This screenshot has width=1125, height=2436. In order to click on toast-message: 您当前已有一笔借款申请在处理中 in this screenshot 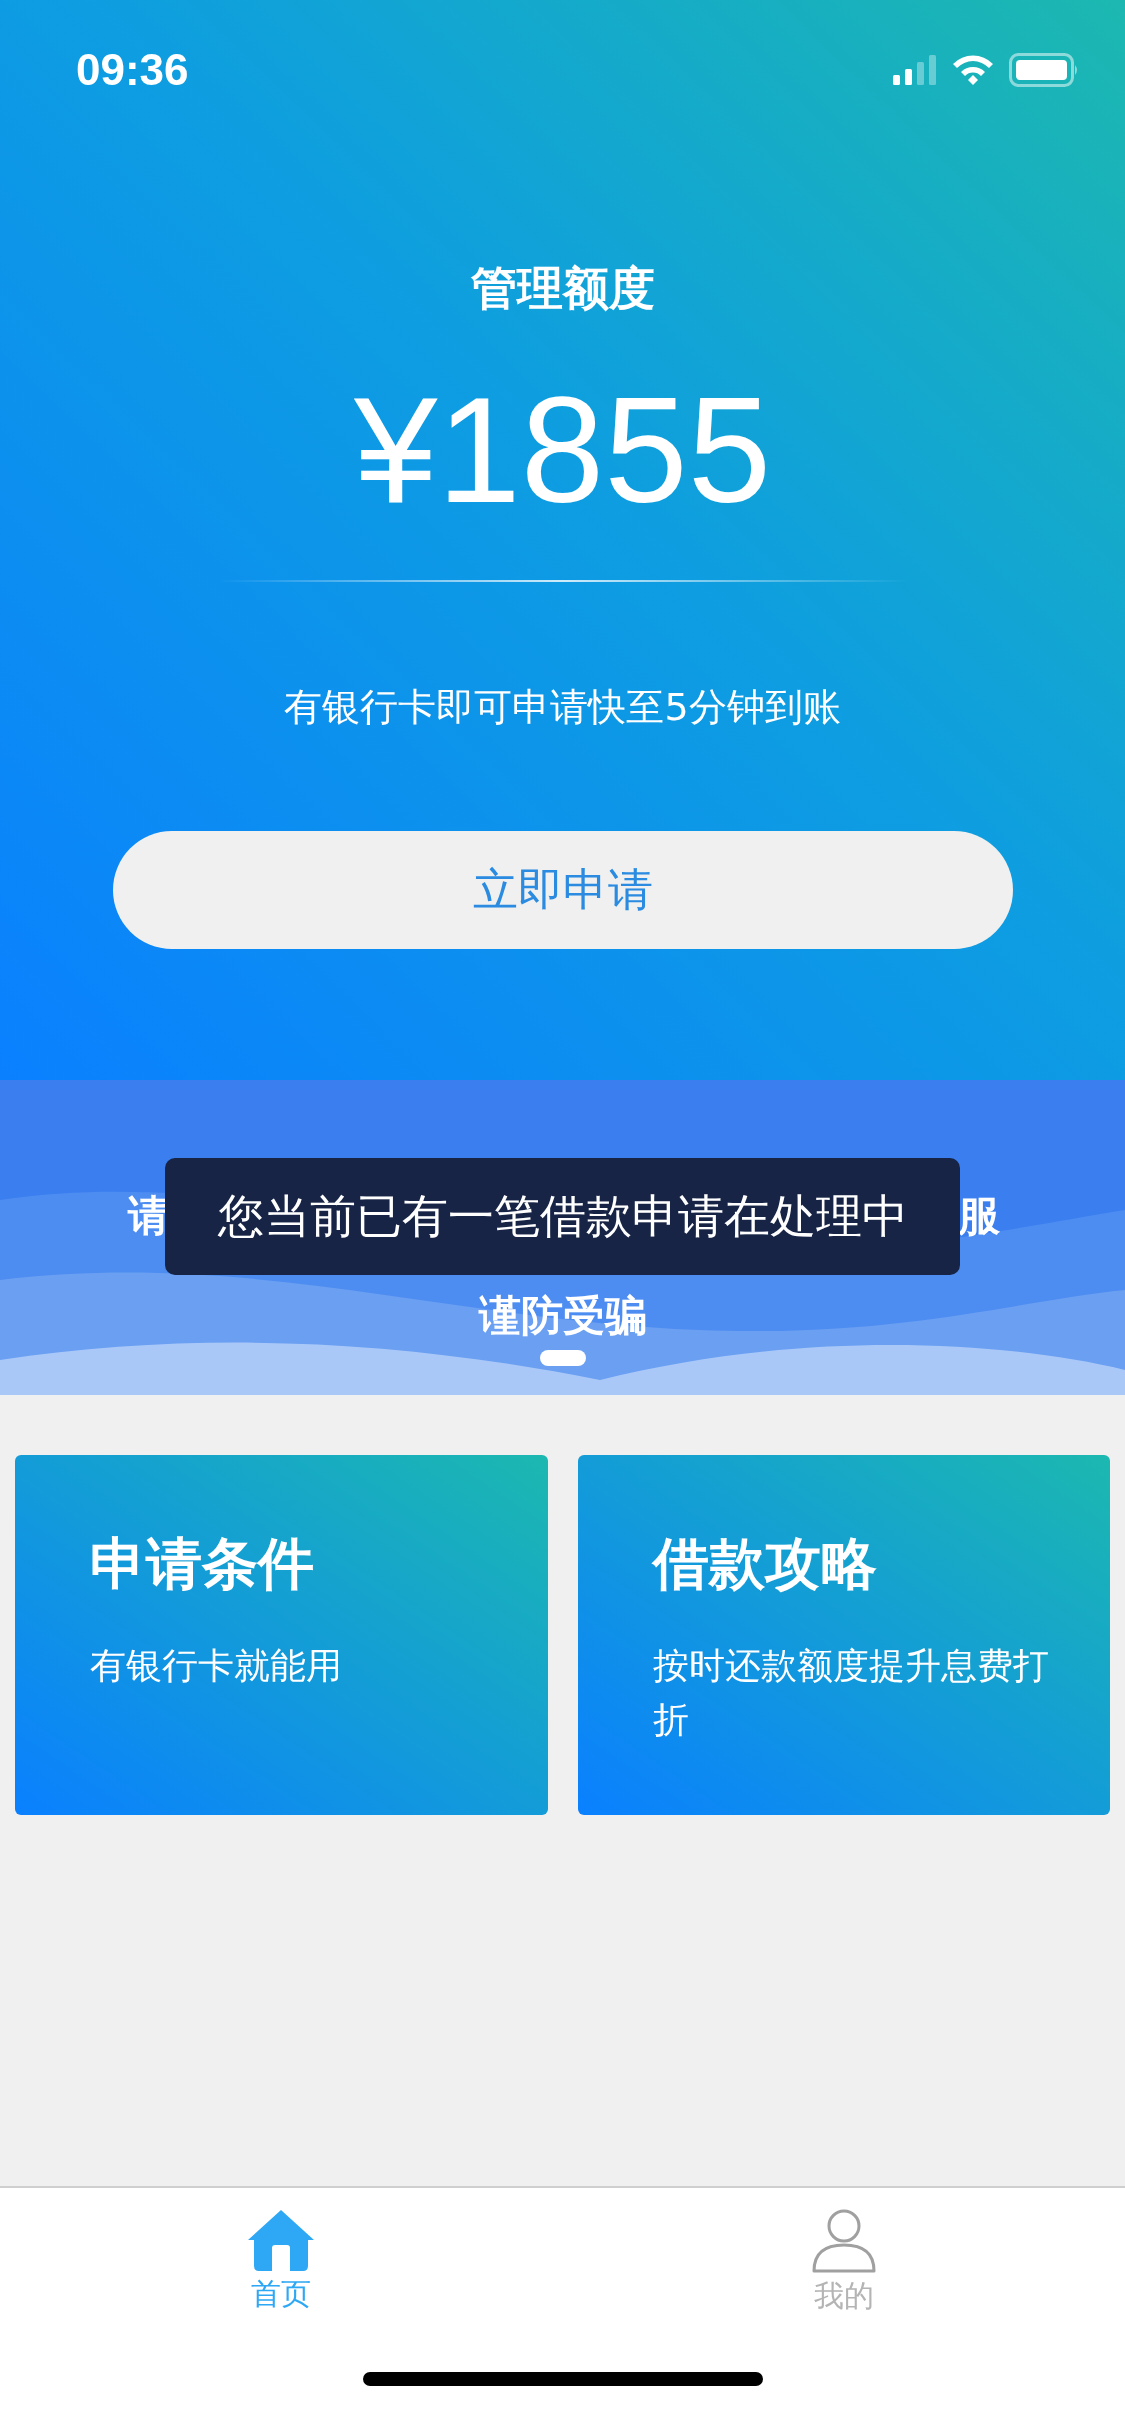, I will do `click(562, 1216)`.